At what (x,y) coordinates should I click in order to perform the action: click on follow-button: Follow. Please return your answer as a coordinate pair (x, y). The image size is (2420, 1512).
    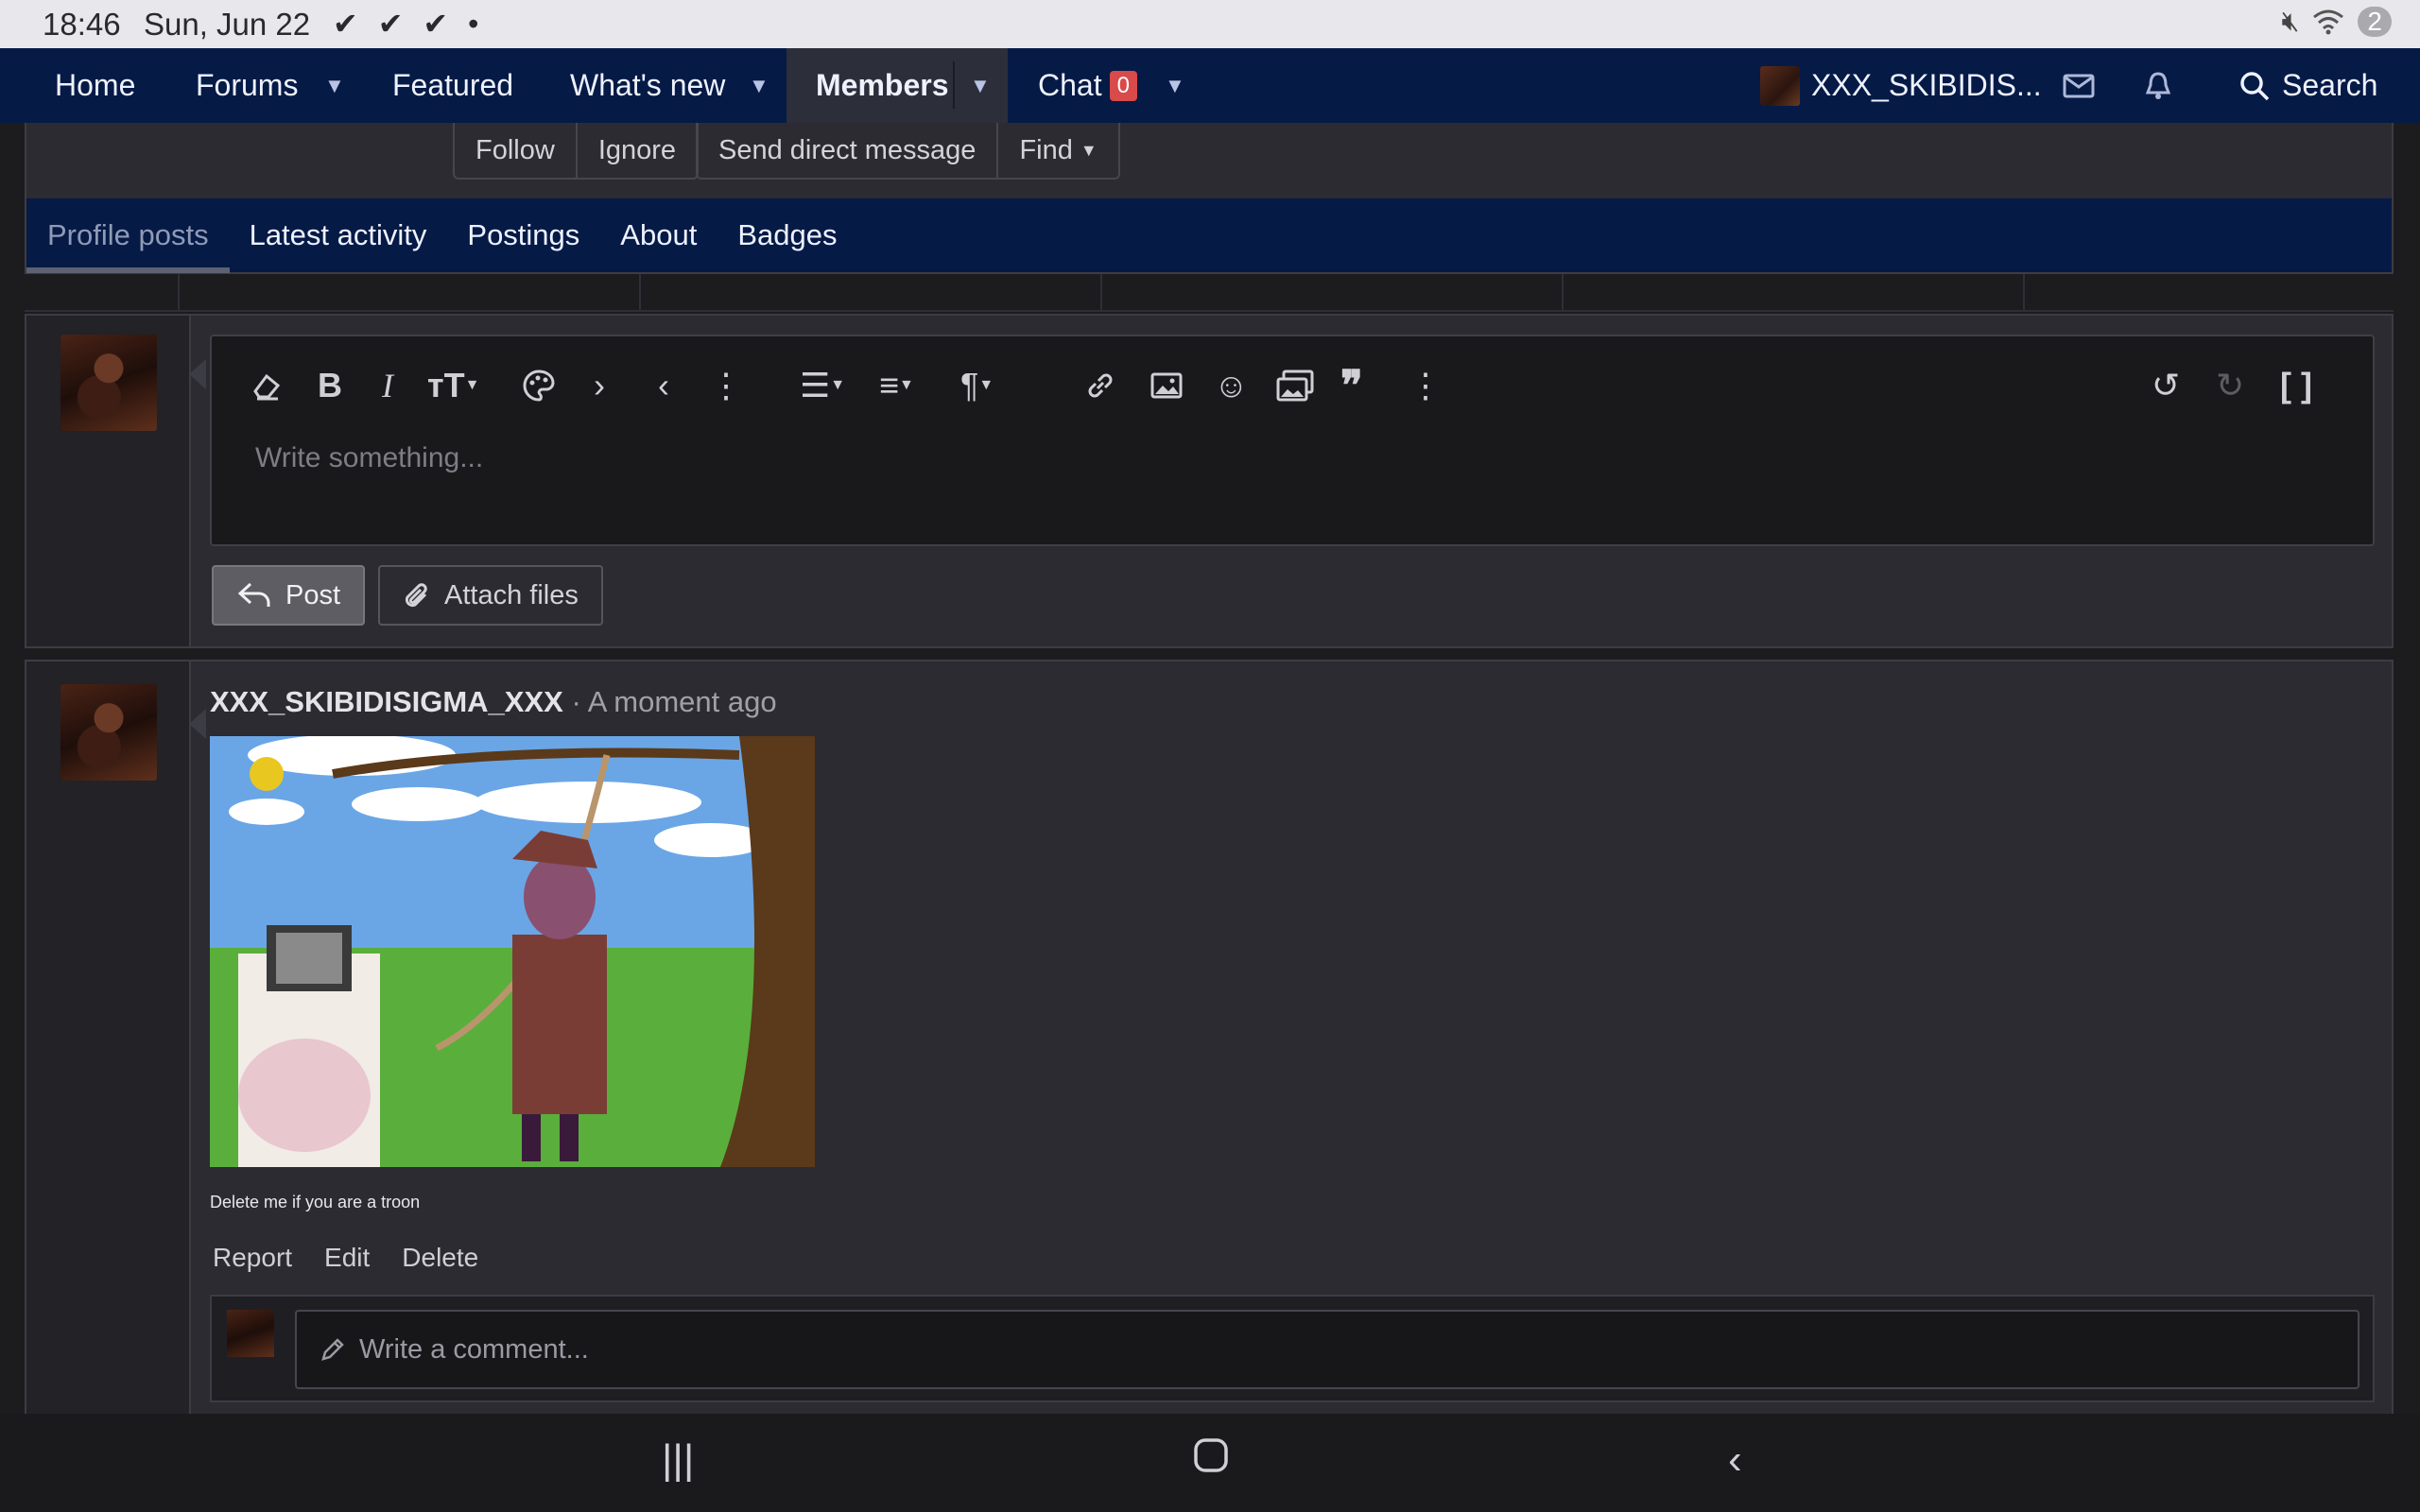
    Looking at the image, I should click on (516, 150).